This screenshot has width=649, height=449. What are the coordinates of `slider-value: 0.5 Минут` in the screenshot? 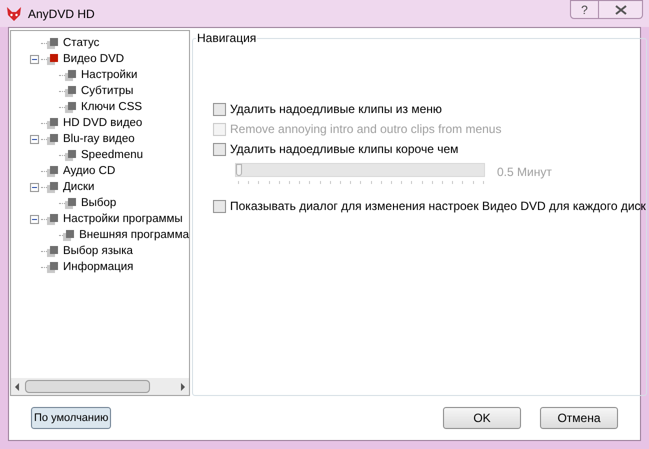 It's located at (524, 172).